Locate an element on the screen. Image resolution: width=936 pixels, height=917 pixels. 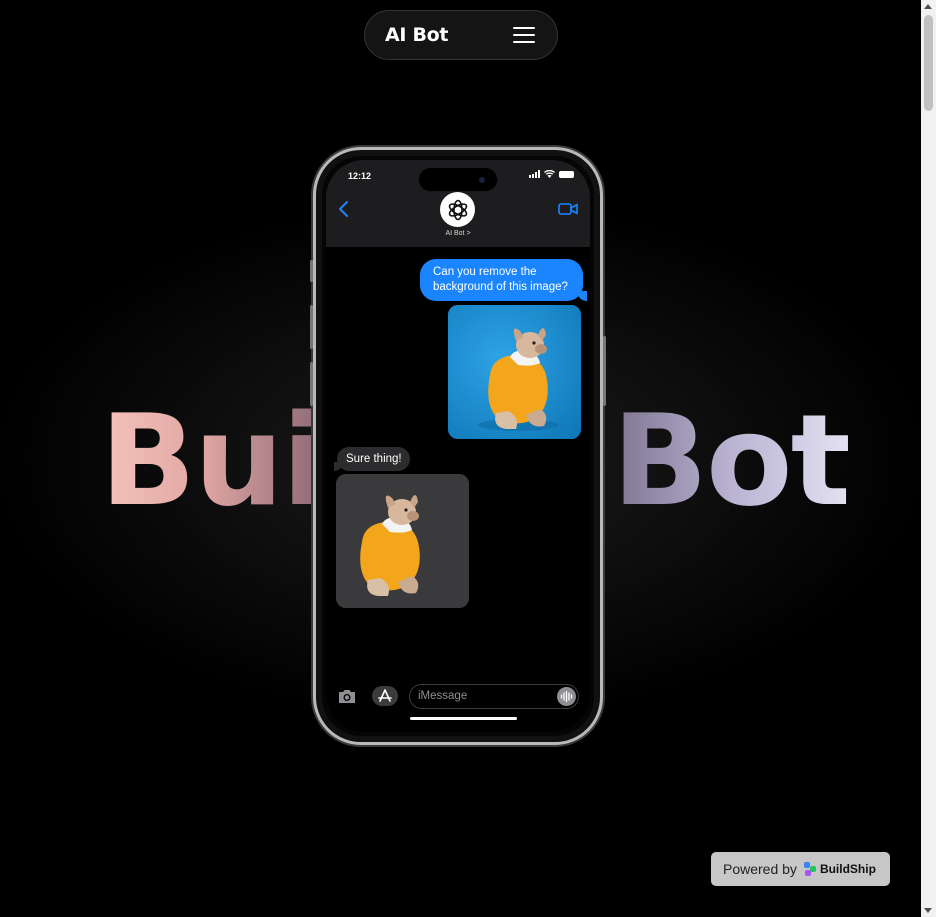
nav-title: AI Bot is located at coordinates (417, 35).